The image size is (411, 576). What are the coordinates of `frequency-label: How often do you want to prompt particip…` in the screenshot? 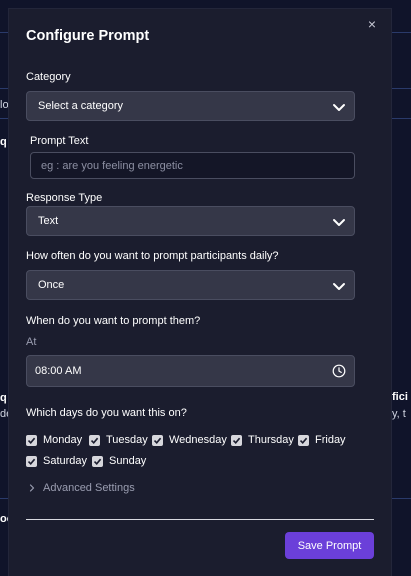 It's located at (152, 256).